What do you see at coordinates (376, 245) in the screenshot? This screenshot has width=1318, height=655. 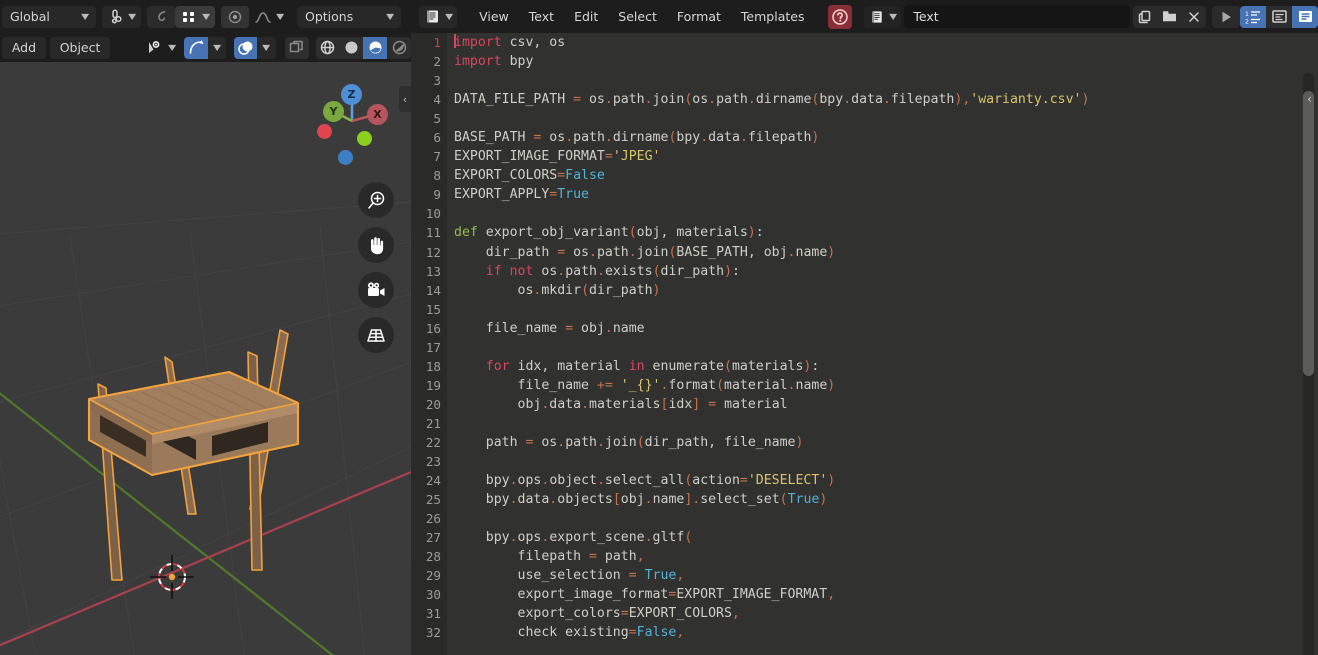 I see `pan-tool-button` at bounding box center [376, 245].